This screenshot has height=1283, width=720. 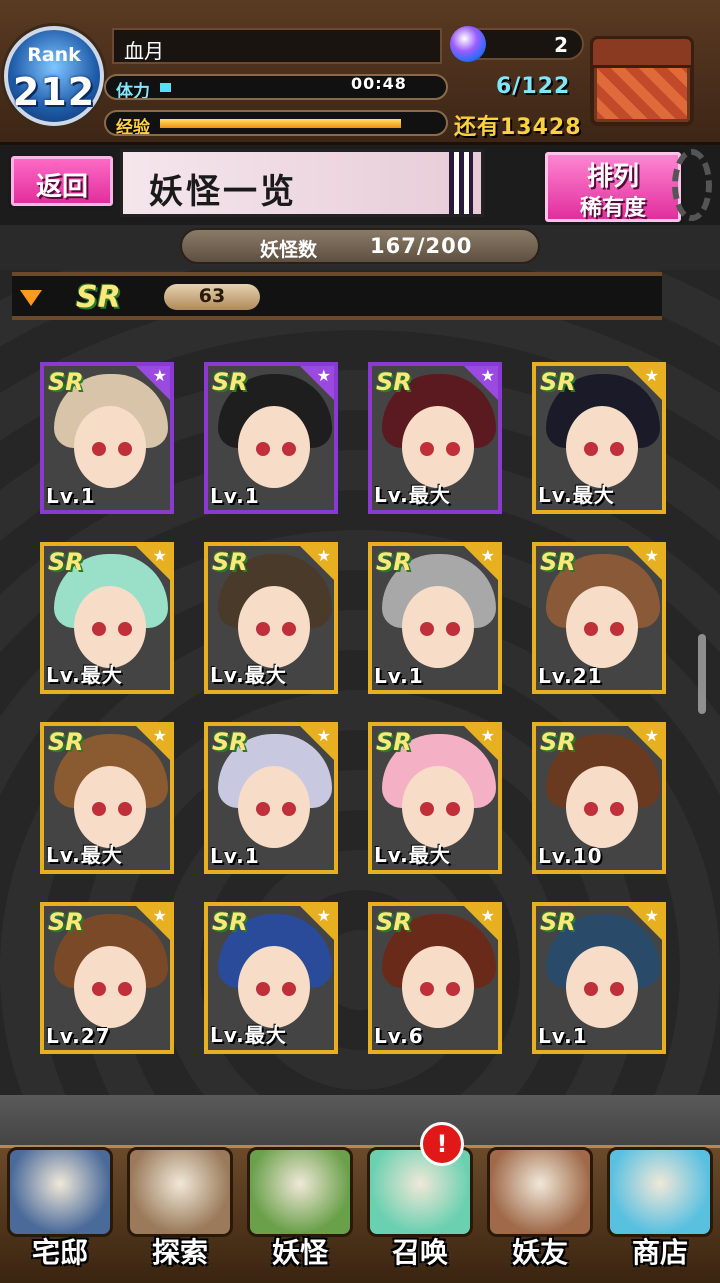 What do you see at coordinates (468, 44) in the screenshot?
I see `spirit-orb-icon` at bounding box center [468, 44].